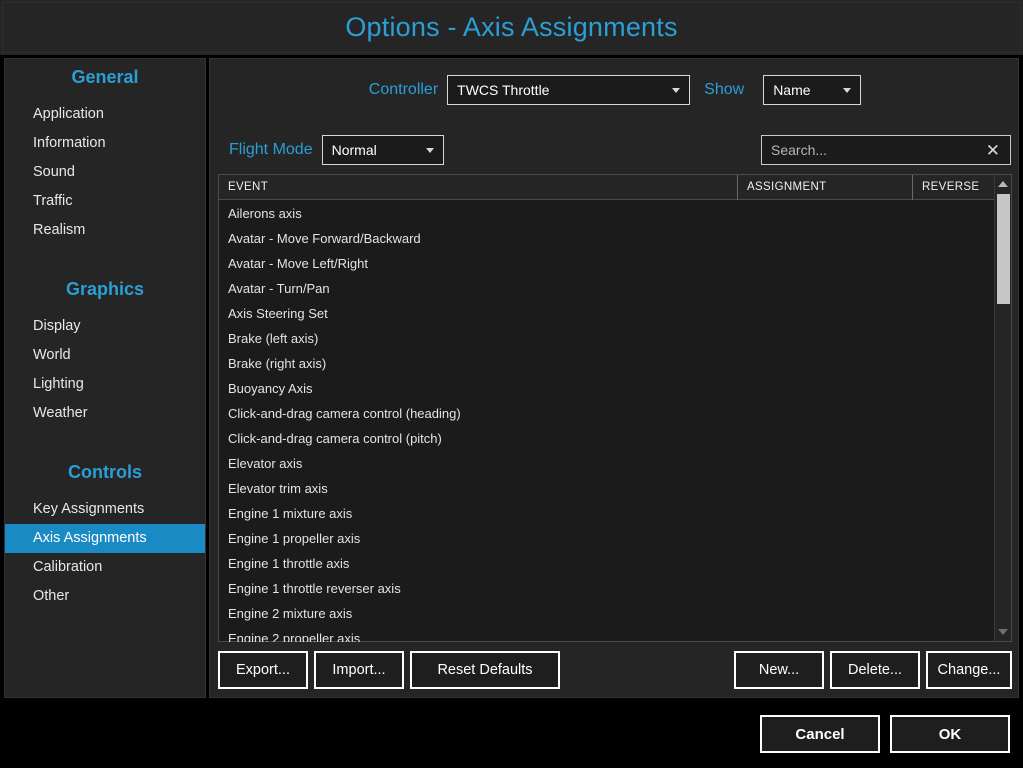 This screenshot has height=768, width=1023. What do you see at coordinates (105, 201) in the screenshot?
I see `sidebar-item-traffic: Traffic` at bounding box center [105, 201].